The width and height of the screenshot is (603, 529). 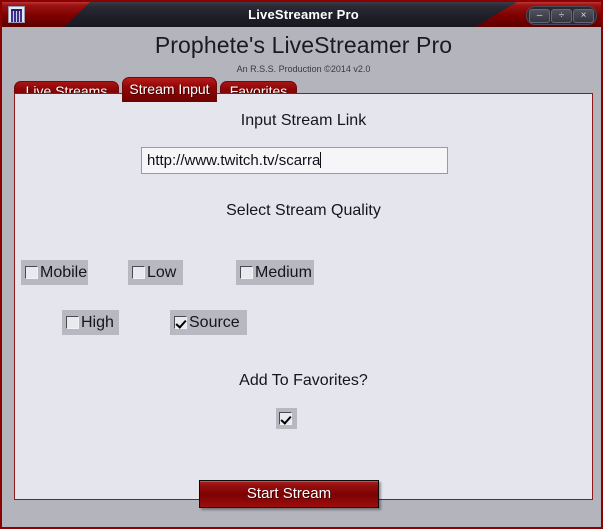 I want to click on quality-option-mobile-label: Mobile, so click(x=64, y=272).